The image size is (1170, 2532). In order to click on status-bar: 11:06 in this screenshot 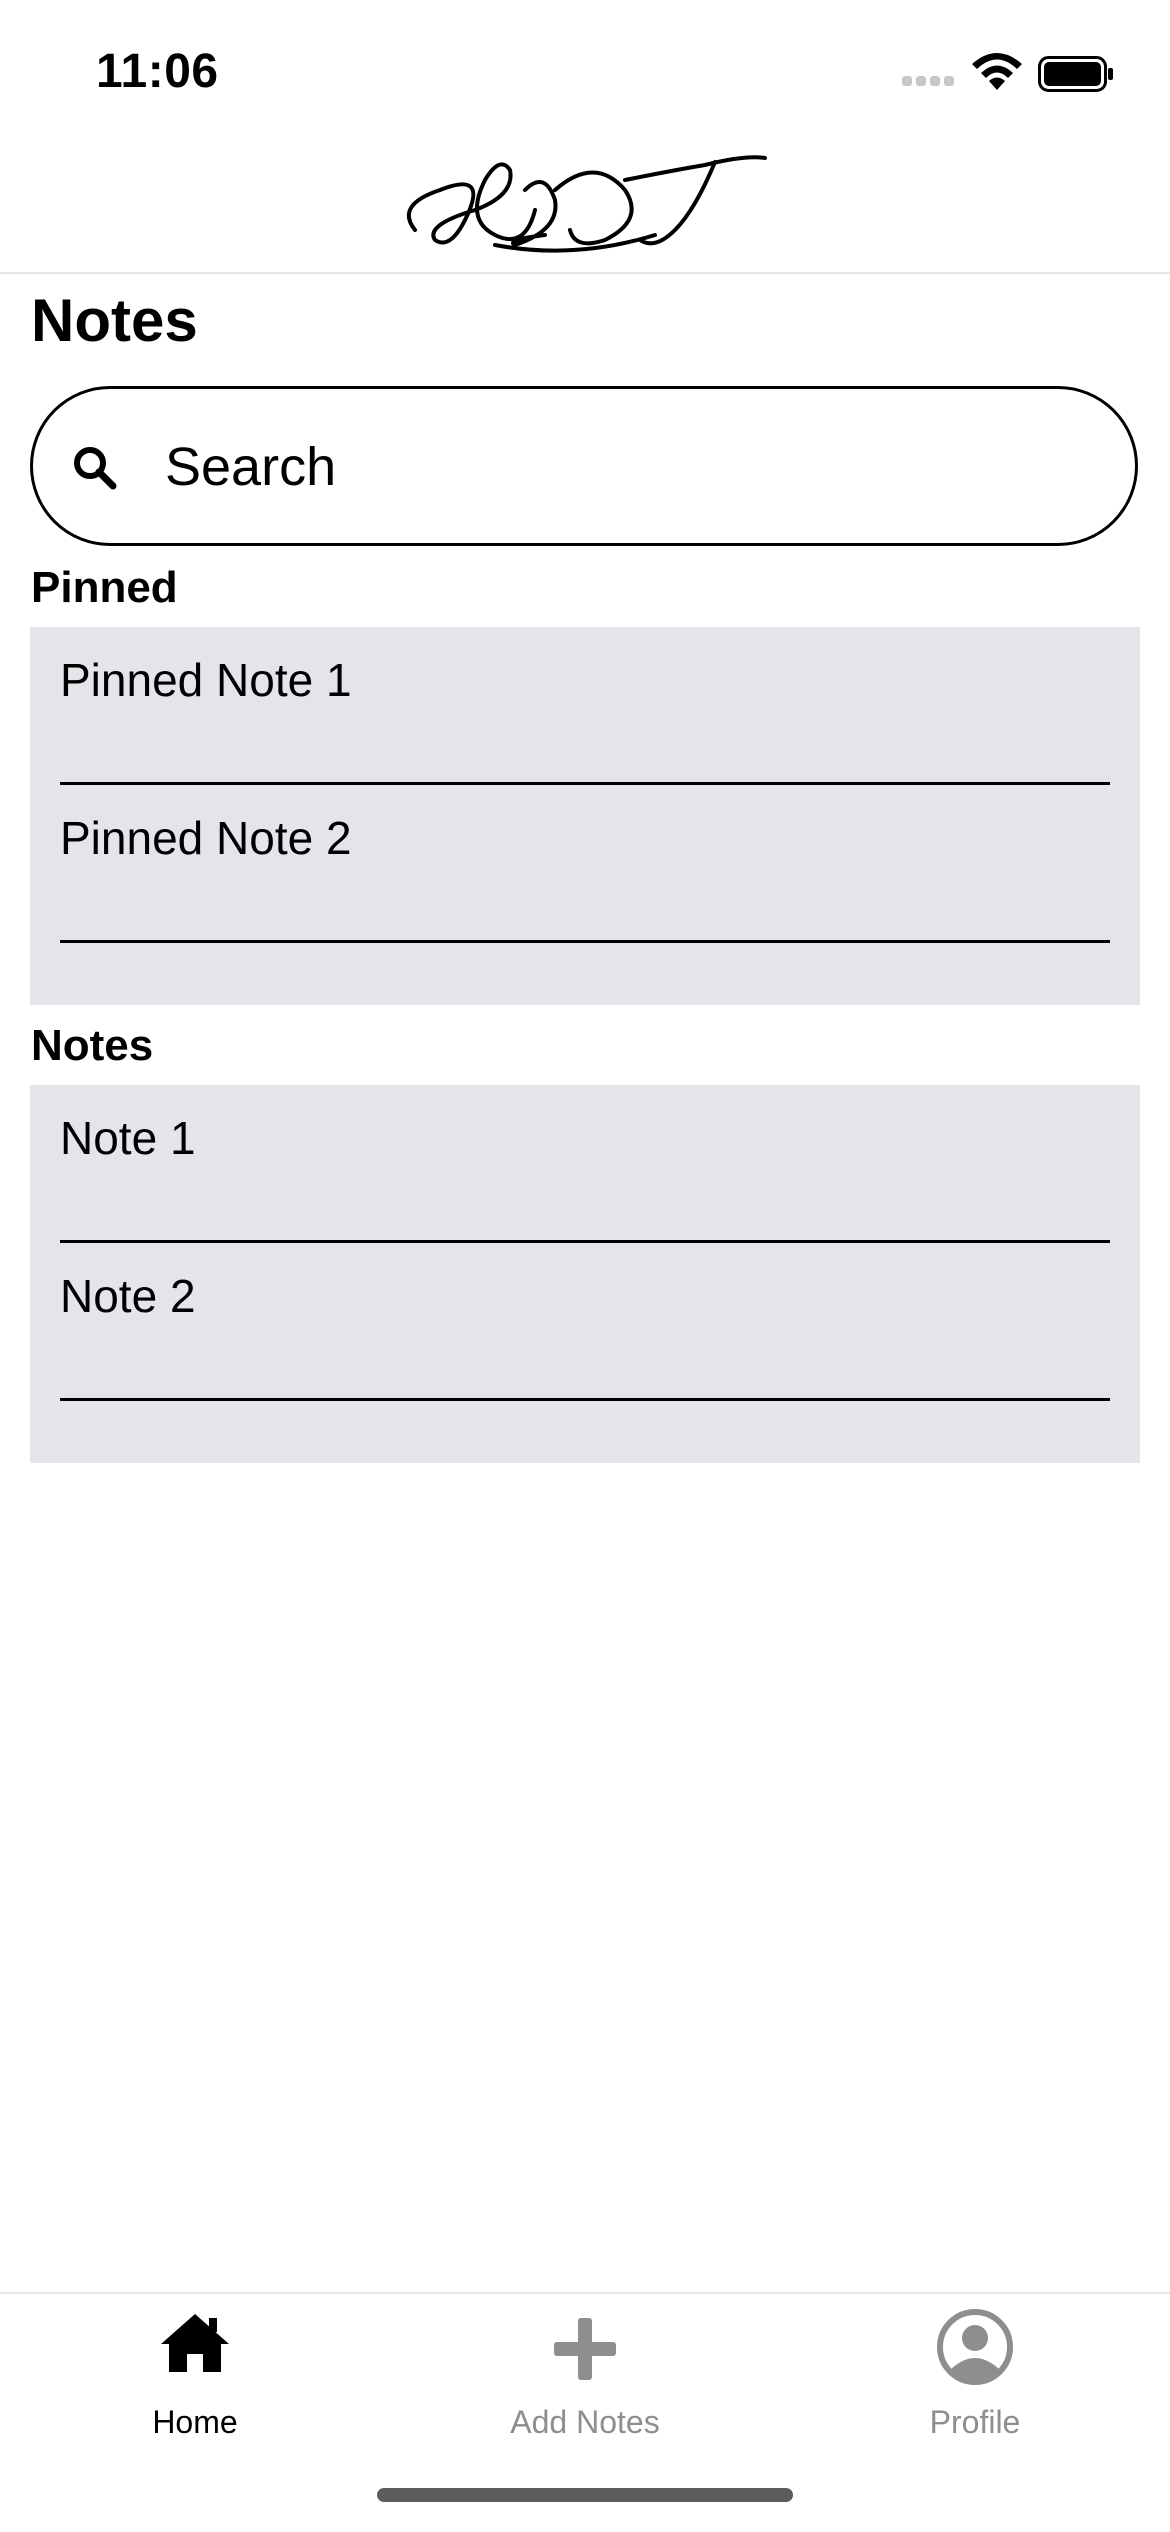, I will do `click(585, 70)`.